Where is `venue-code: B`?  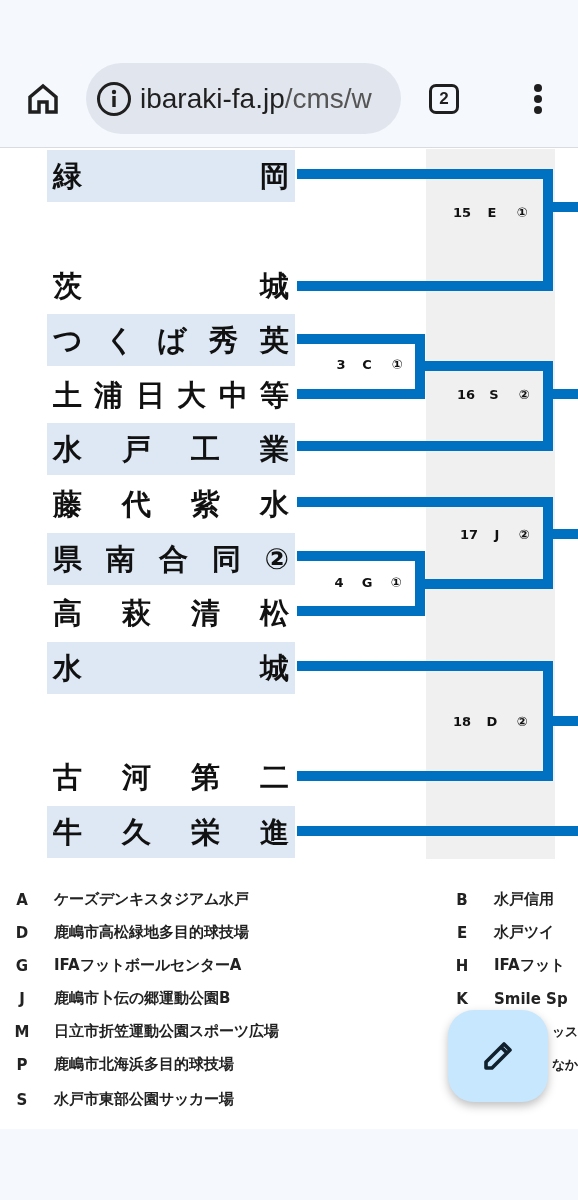 venue-code: B is located at coordinates (462, 899).